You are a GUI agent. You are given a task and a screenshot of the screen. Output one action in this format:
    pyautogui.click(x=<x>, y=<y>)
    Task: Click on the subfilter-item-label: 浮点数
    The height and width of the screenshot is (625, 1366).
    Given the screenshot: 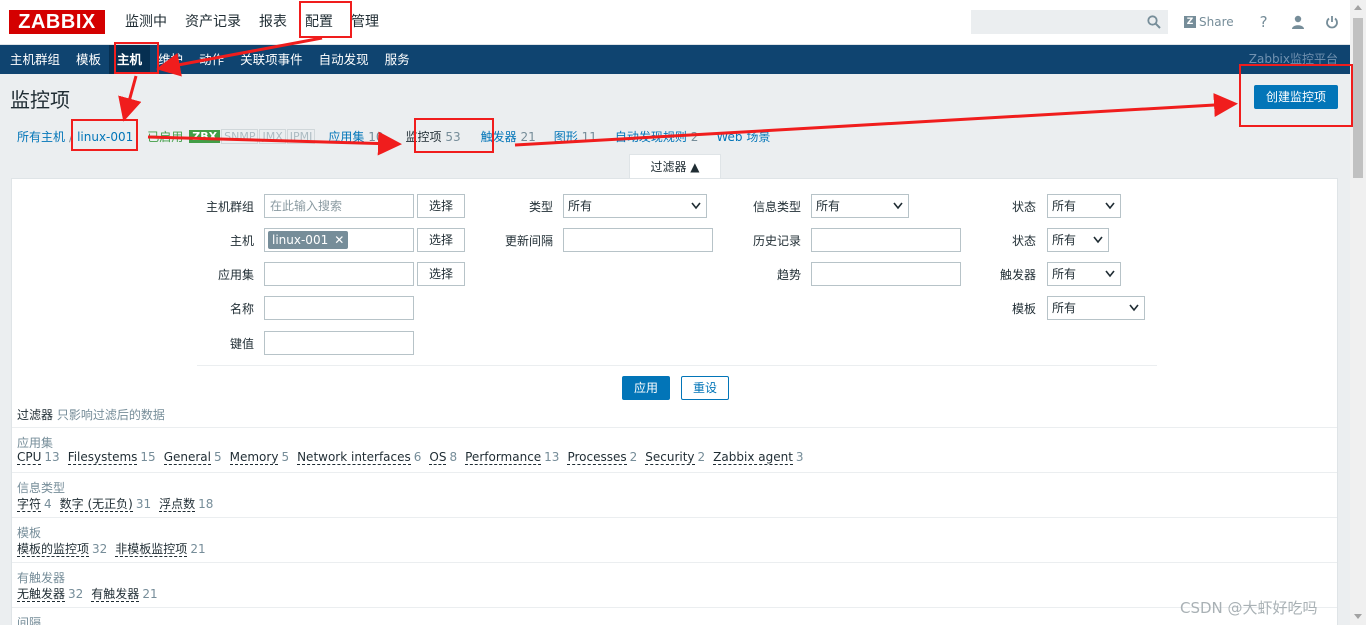 What is the action you would take?
    pyautogui.click(x=177, y=504)
    